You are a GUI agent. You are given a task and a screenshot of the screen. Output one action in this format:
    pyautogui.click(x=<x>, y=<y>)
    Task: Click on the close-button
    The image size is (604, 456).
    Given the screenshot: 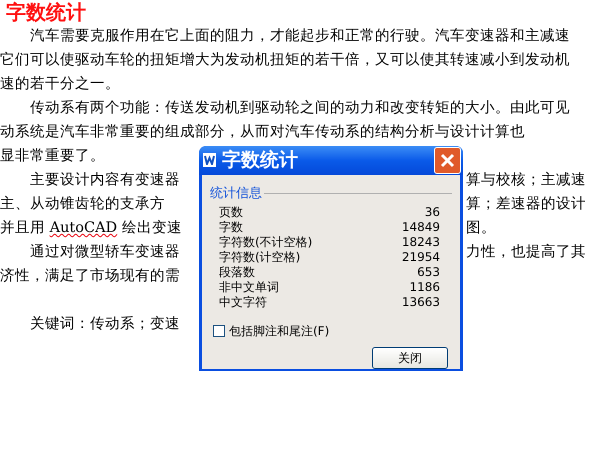 What is the action you would take?
    pyautogui.click(x=447, y=160)
    